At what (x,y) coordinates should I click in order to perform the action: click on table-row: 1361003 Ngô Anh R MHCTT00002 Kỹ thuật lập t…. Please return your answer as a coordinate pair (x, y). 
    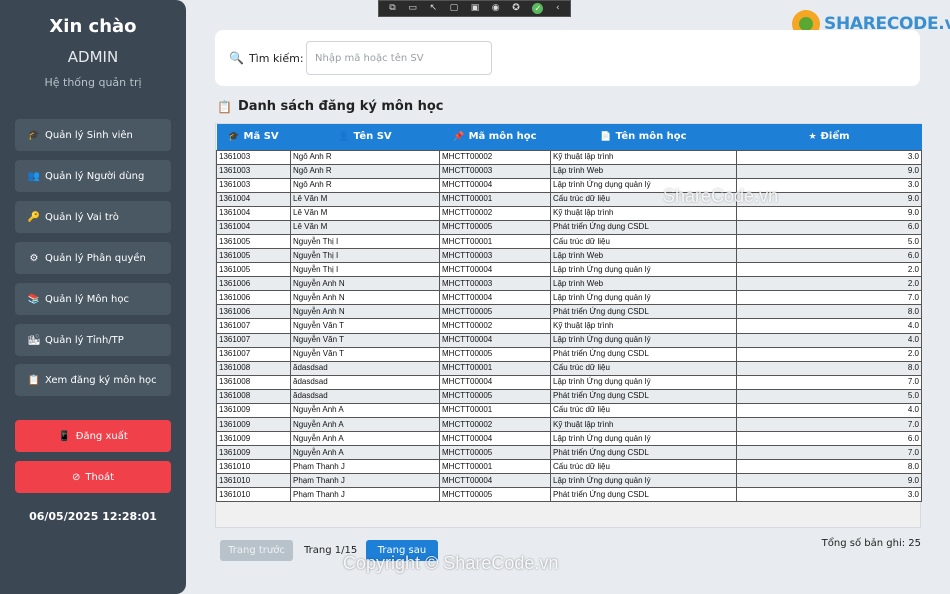
    Looking at the image, I should click on (569, 157).